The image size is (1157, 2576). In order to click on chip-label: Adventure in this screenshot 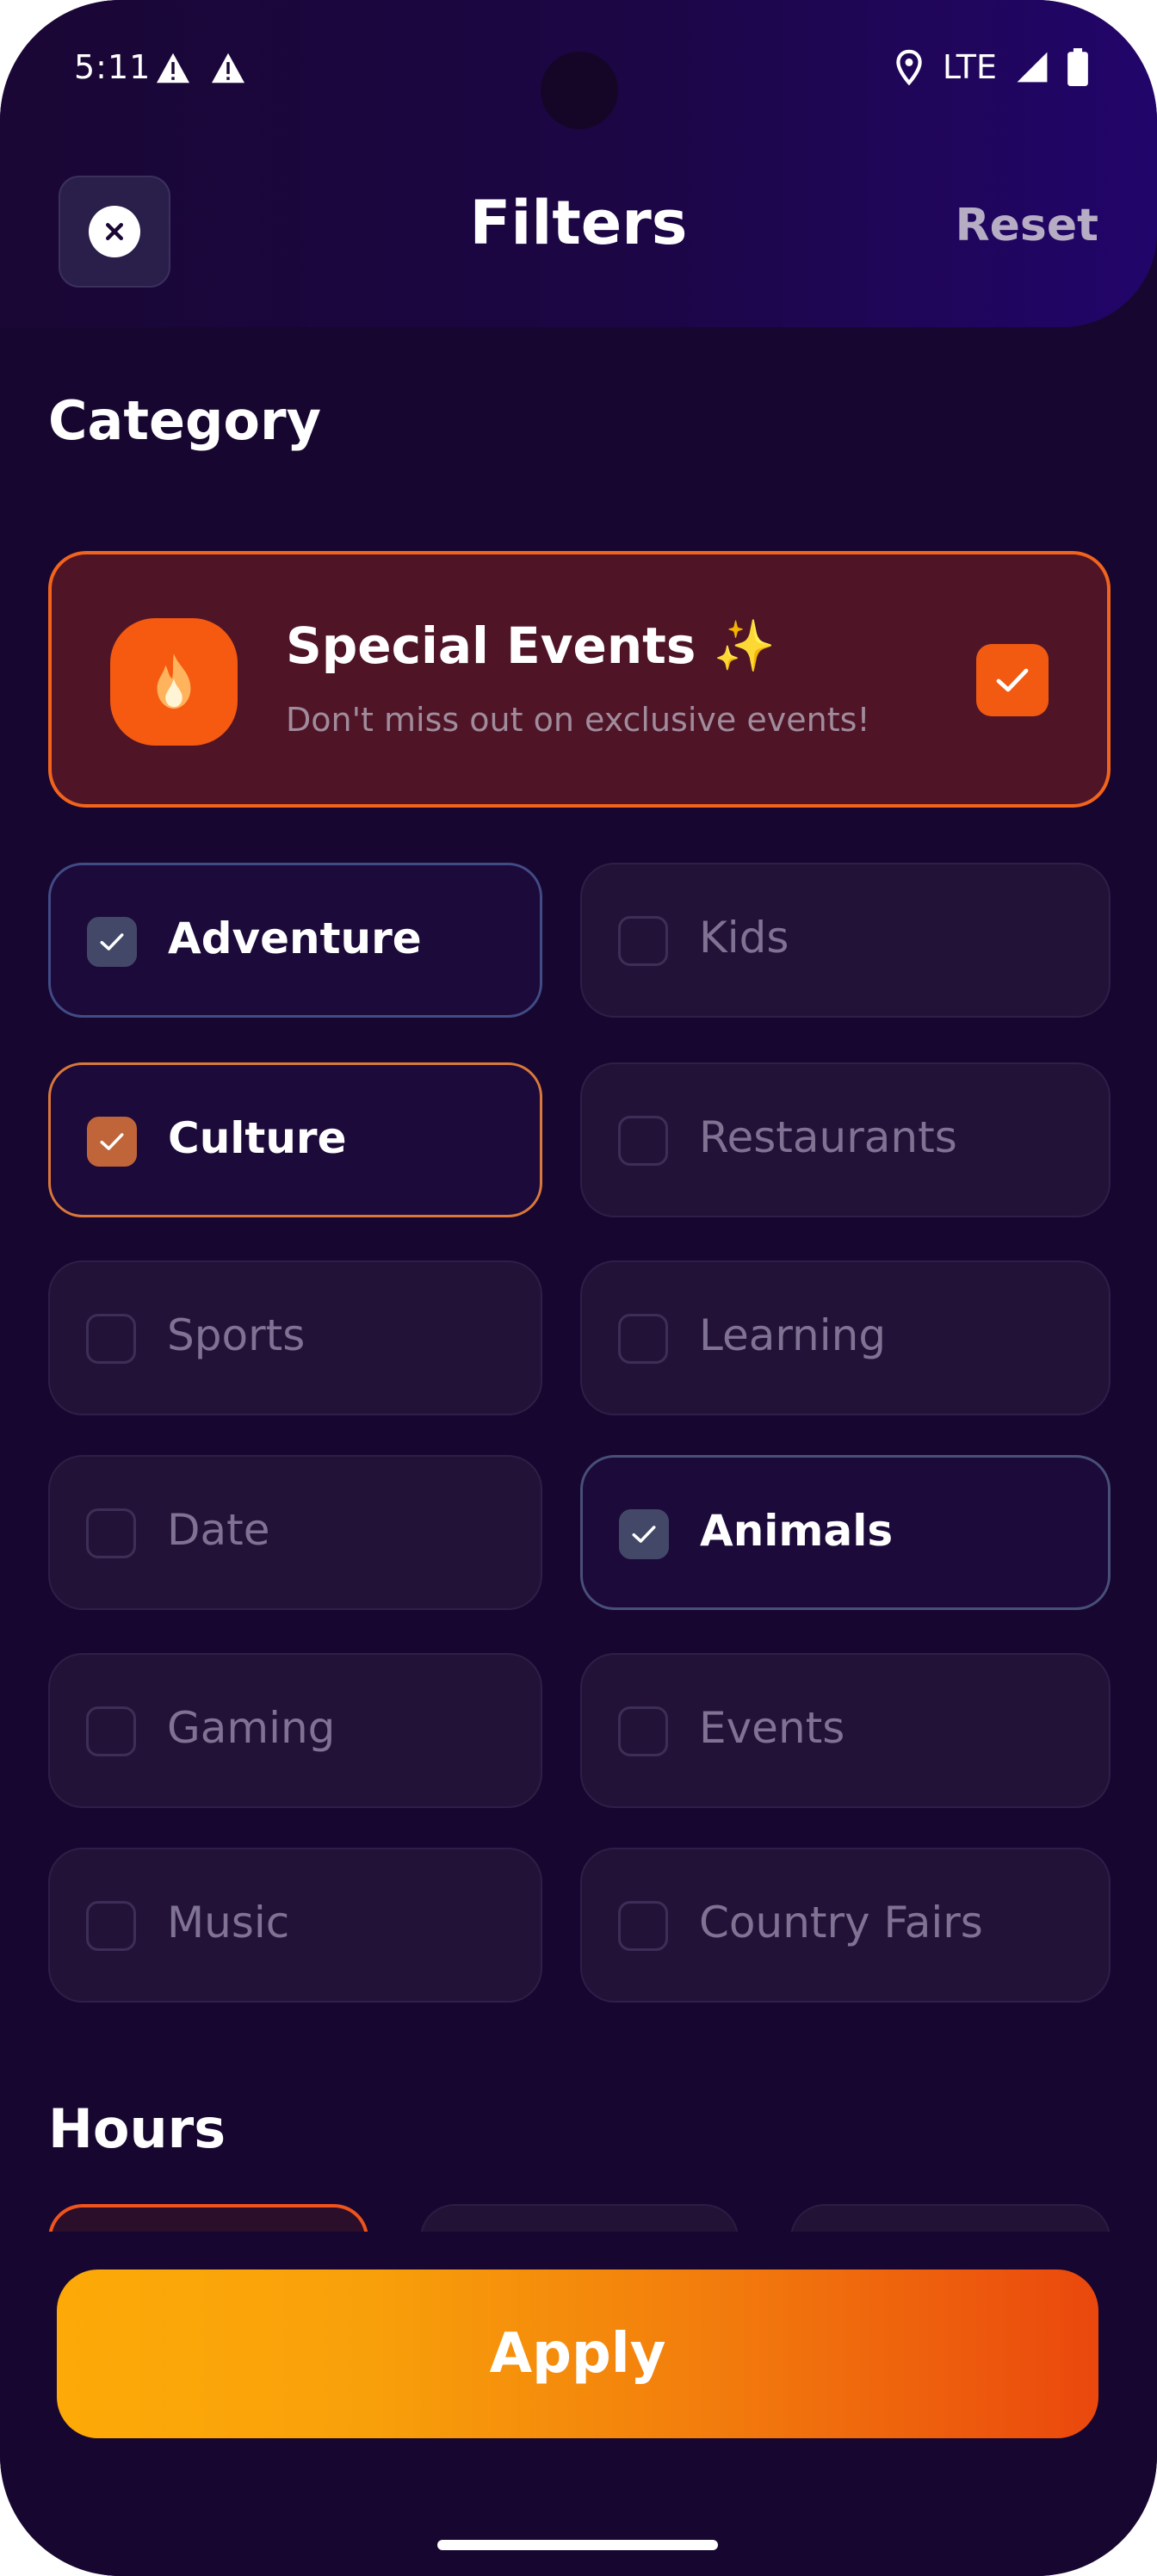, I will do `click(295, 938)`.